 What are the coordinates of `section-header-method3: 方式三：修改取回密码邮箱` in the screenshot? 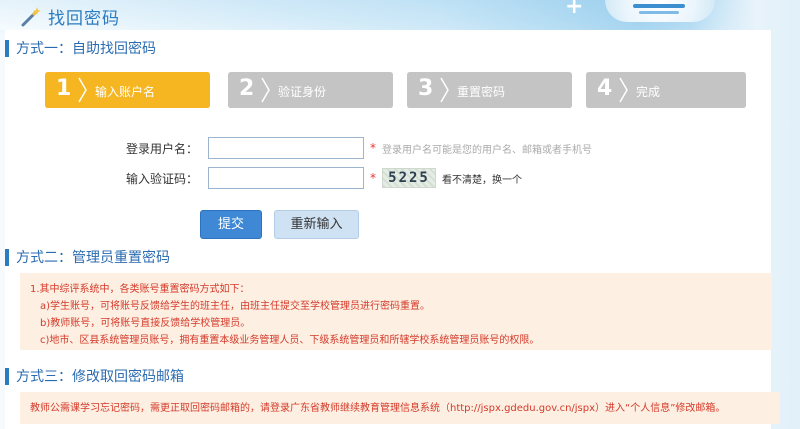 It's located at (94, 376).